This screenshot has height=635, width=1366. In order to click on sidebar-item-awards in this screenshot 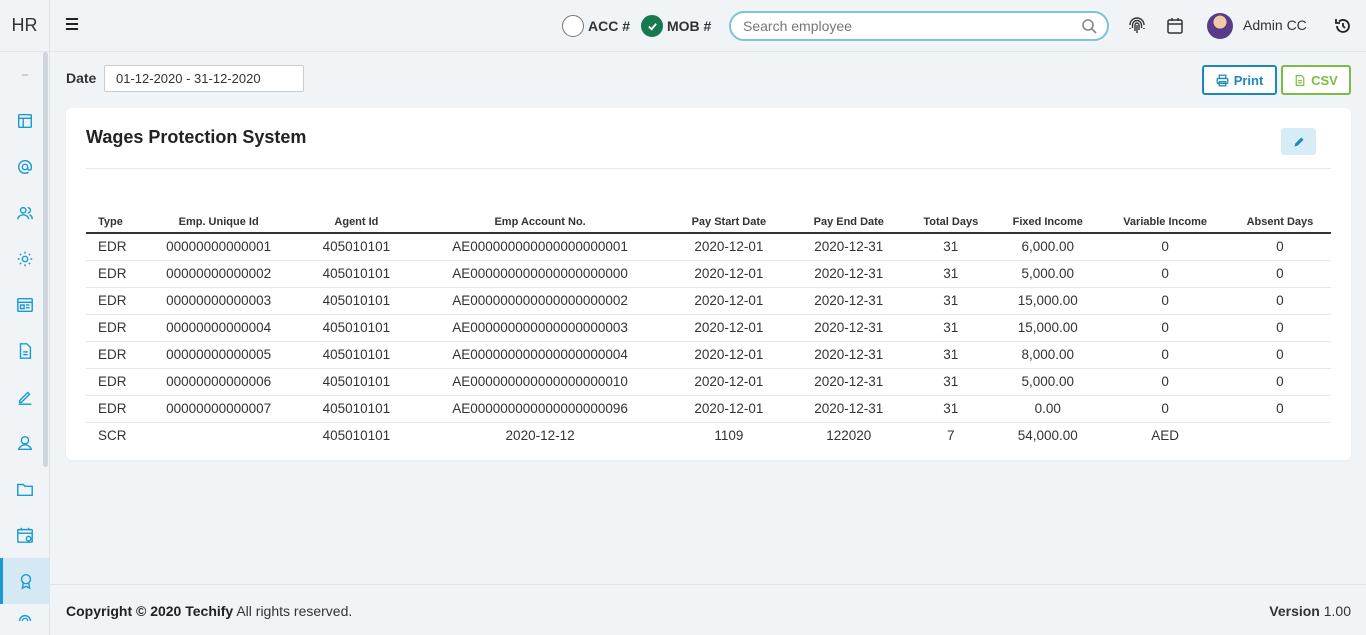, I will do `click(24, 581)`.